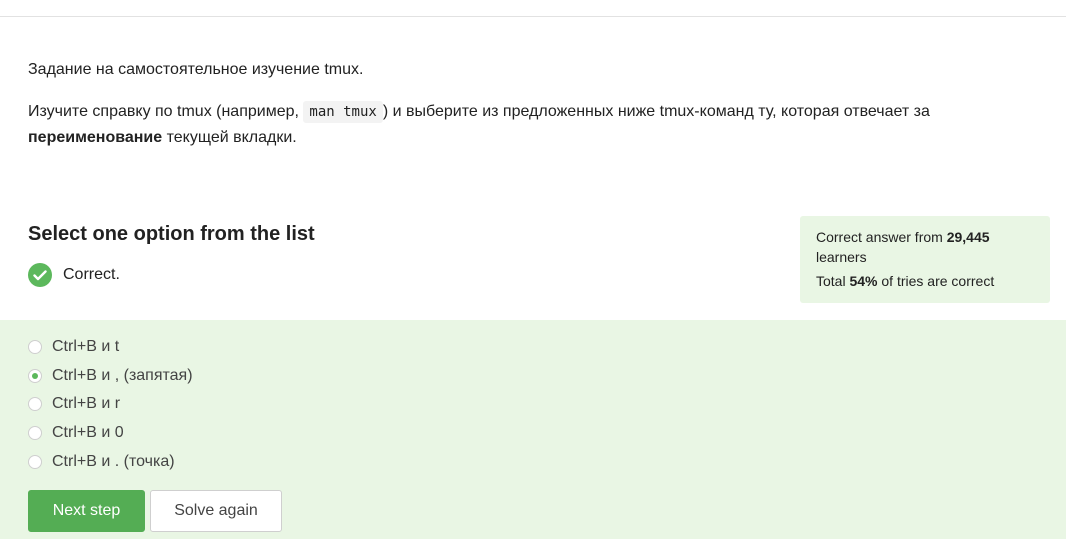  I want to click on next-step-button: Next step, so click(86, 511).